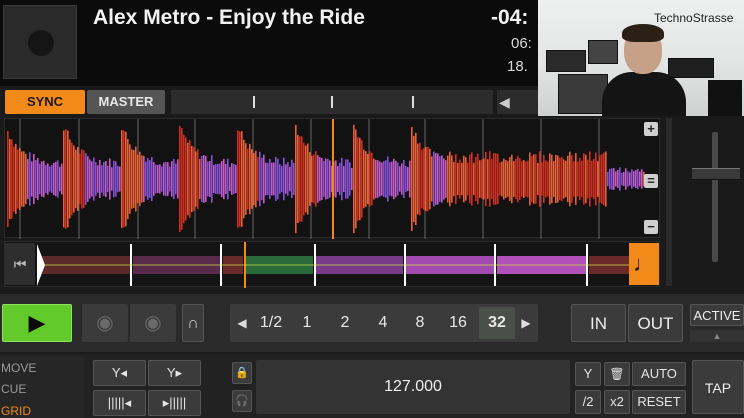  Describe the element at coordinates (617, 374) in the screenshot. I see `delete-icon: 🗑` at that location.